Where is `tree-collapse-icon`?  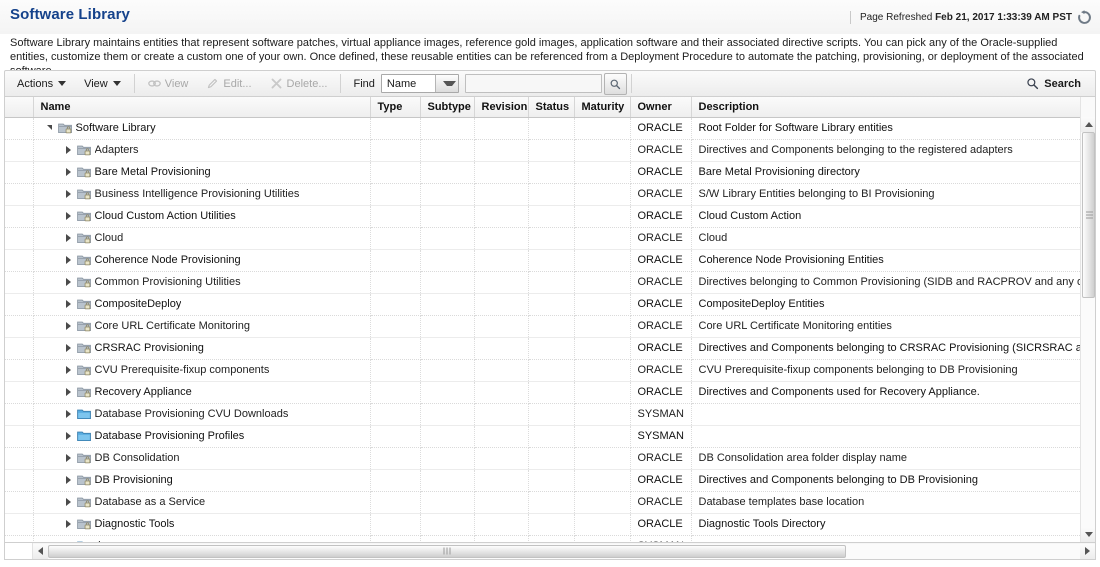 tree-collapse-icon is located at coordinates (49, 128).